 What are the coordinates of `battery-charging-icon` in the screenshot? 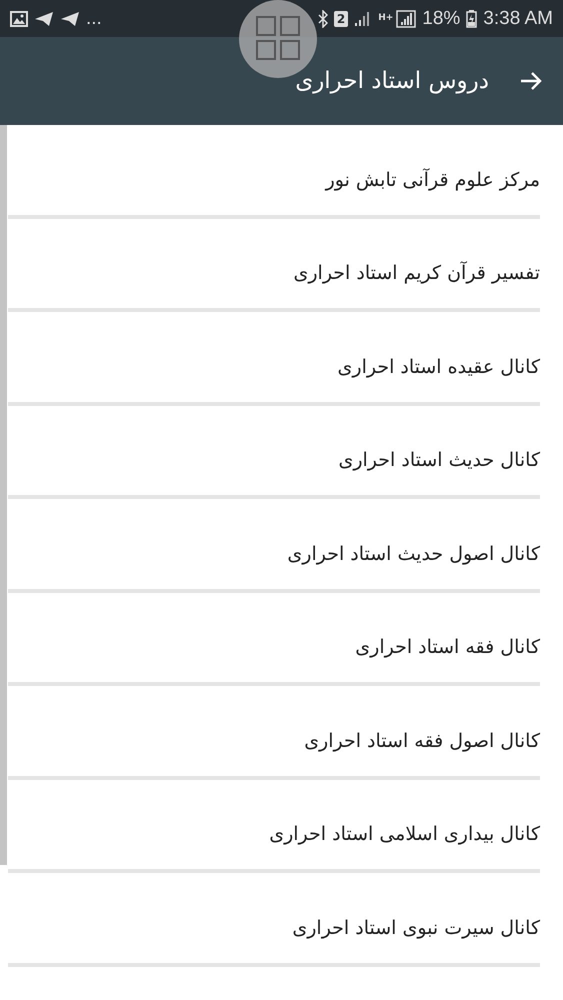 It's located at (472, 19).